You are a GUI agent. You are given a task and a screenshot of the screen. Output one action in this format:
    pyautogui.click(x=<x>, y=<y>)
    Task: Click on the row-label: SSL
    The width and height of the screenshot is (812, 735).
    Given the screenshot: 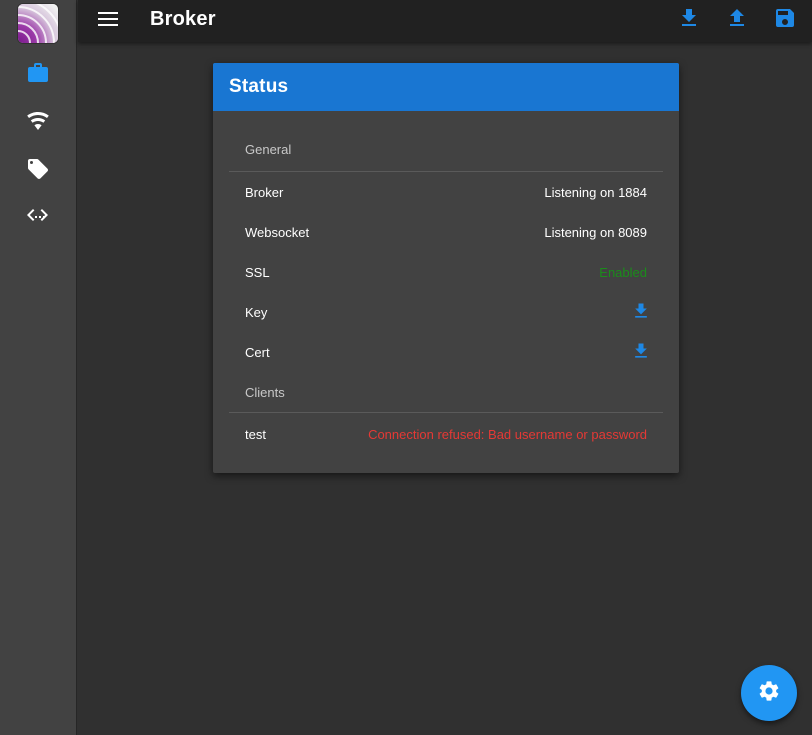 What is the action you would take?
    pyautogui.click(x=257, y=272)
    